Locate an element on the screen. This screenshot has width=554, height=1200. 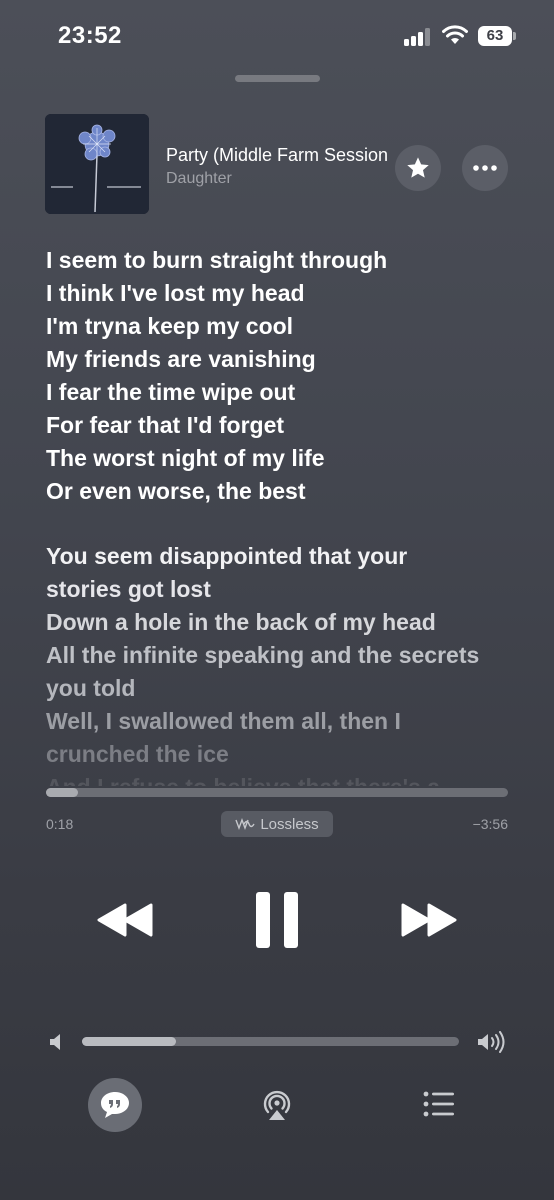
battery-indicator: 63 is located at coordinates (495, 36).